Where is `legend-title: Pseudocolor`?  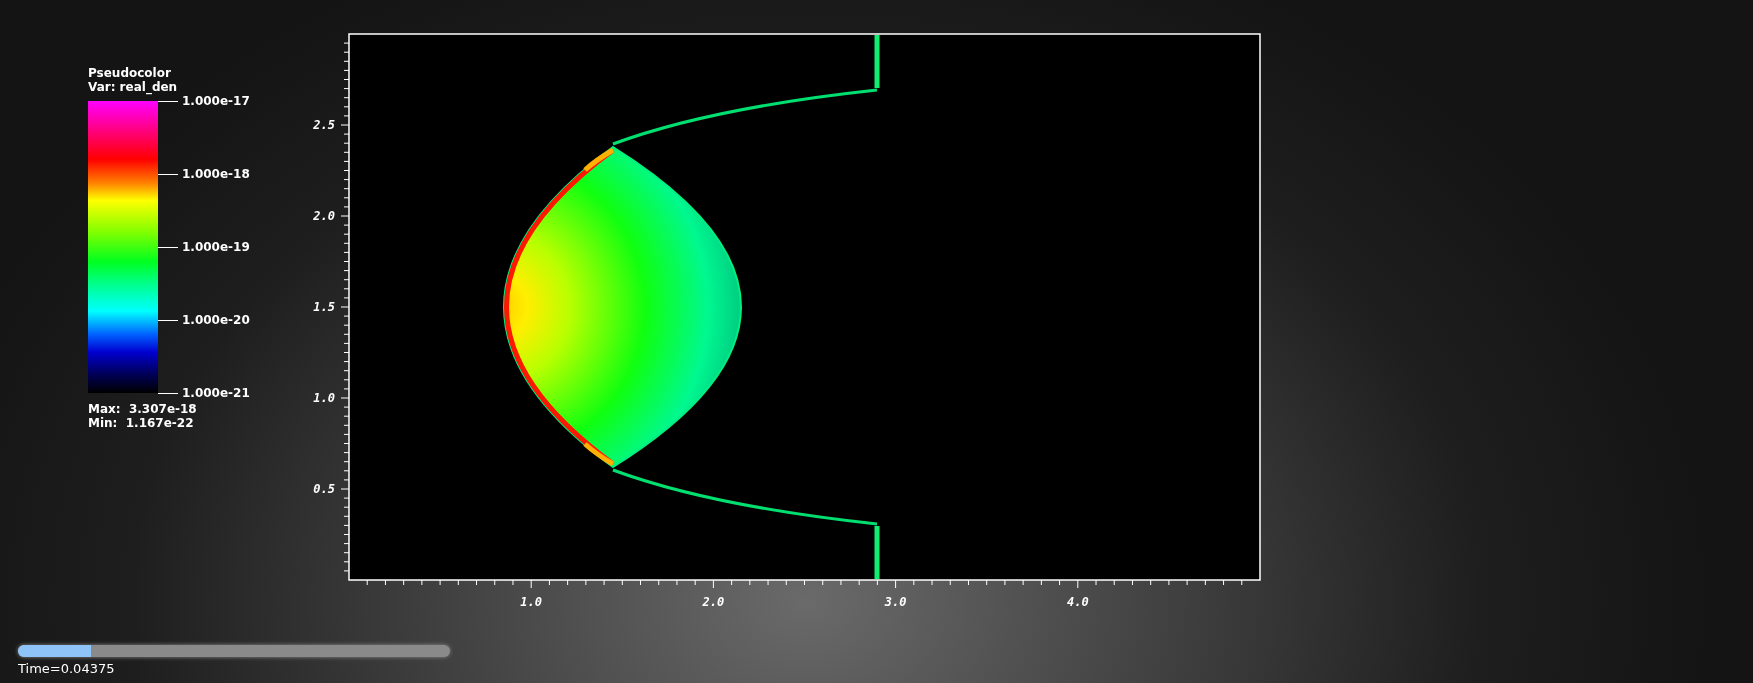
legend-title: Pseudocolor is located at coordinates (129, 73).